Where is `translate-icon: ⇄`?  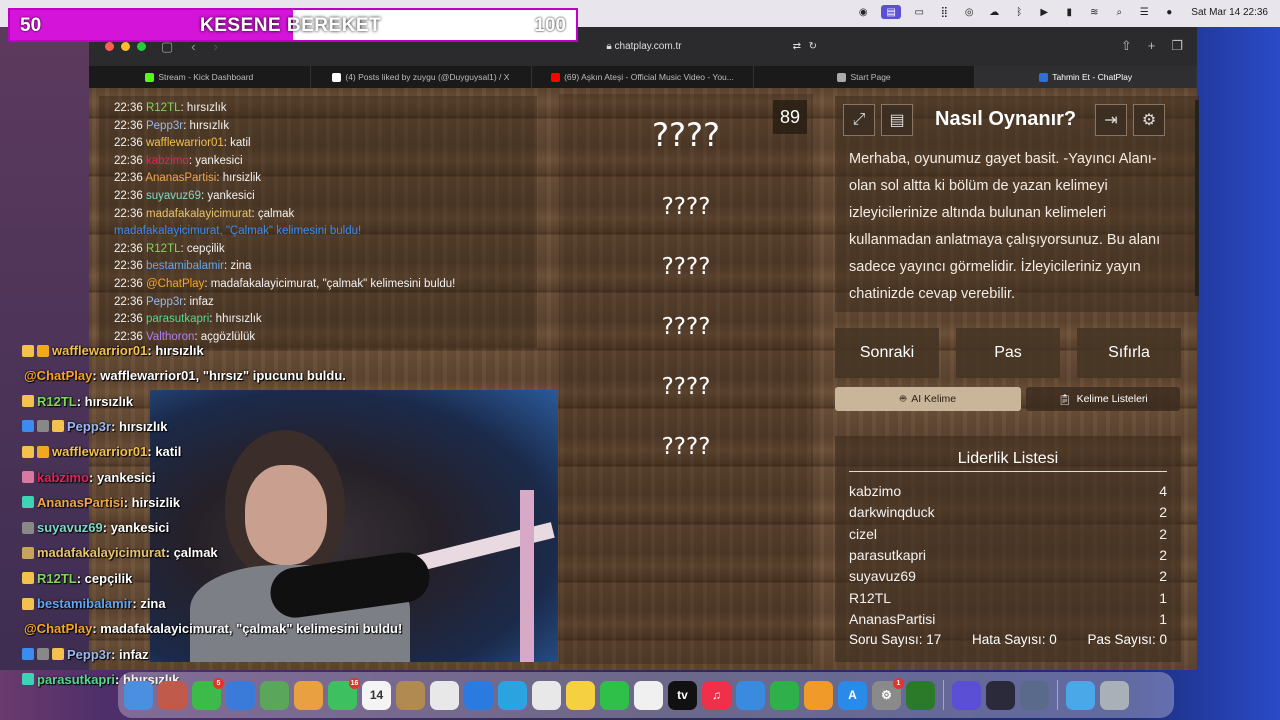 translate-icon: ⇄ is located at coordinates (797, 47).